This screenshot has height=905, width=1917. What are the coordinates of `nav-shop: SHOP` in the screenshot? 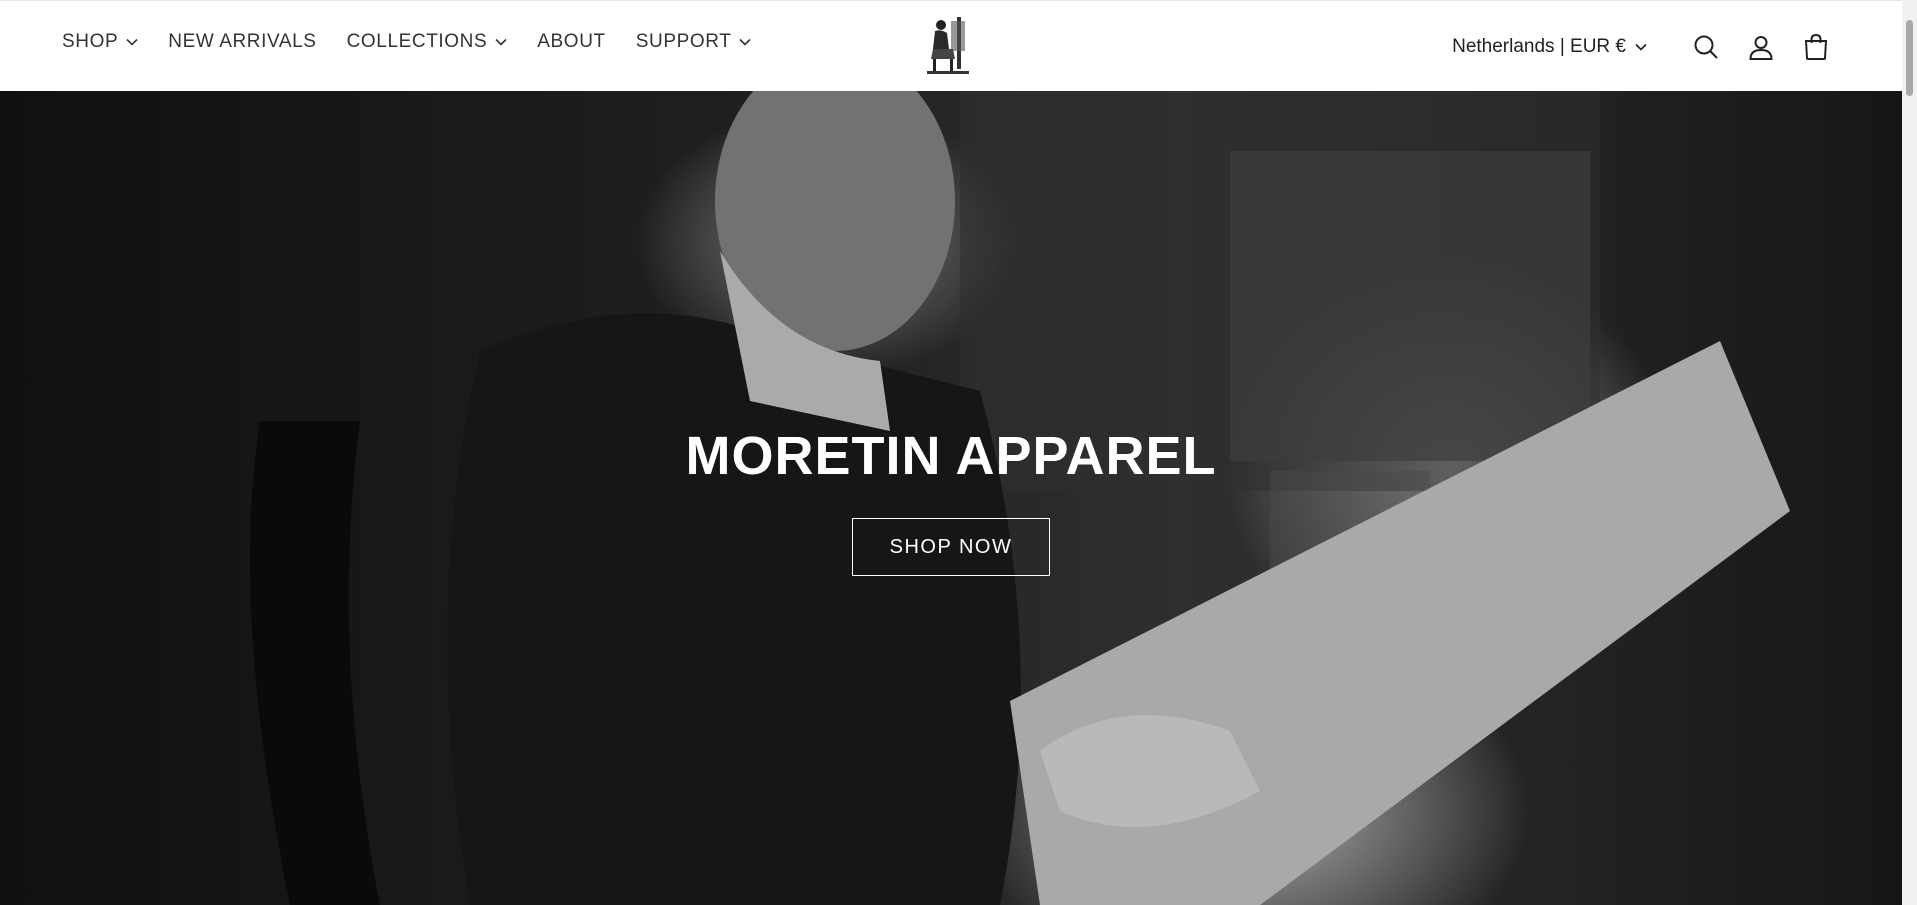 It's located at (100, 42).